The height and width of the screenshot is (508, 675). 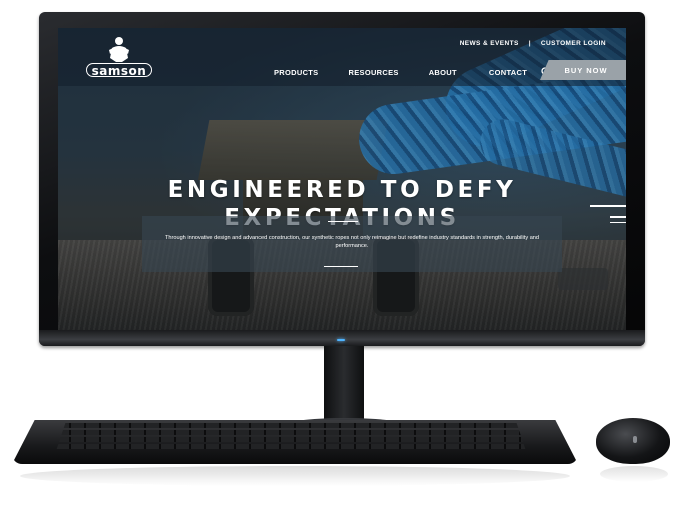 What do you see at coordinates (489, 43) in the screenshot?
I see `news-events-link: NEWS & EVENTS` at bounding box center [489, 43].